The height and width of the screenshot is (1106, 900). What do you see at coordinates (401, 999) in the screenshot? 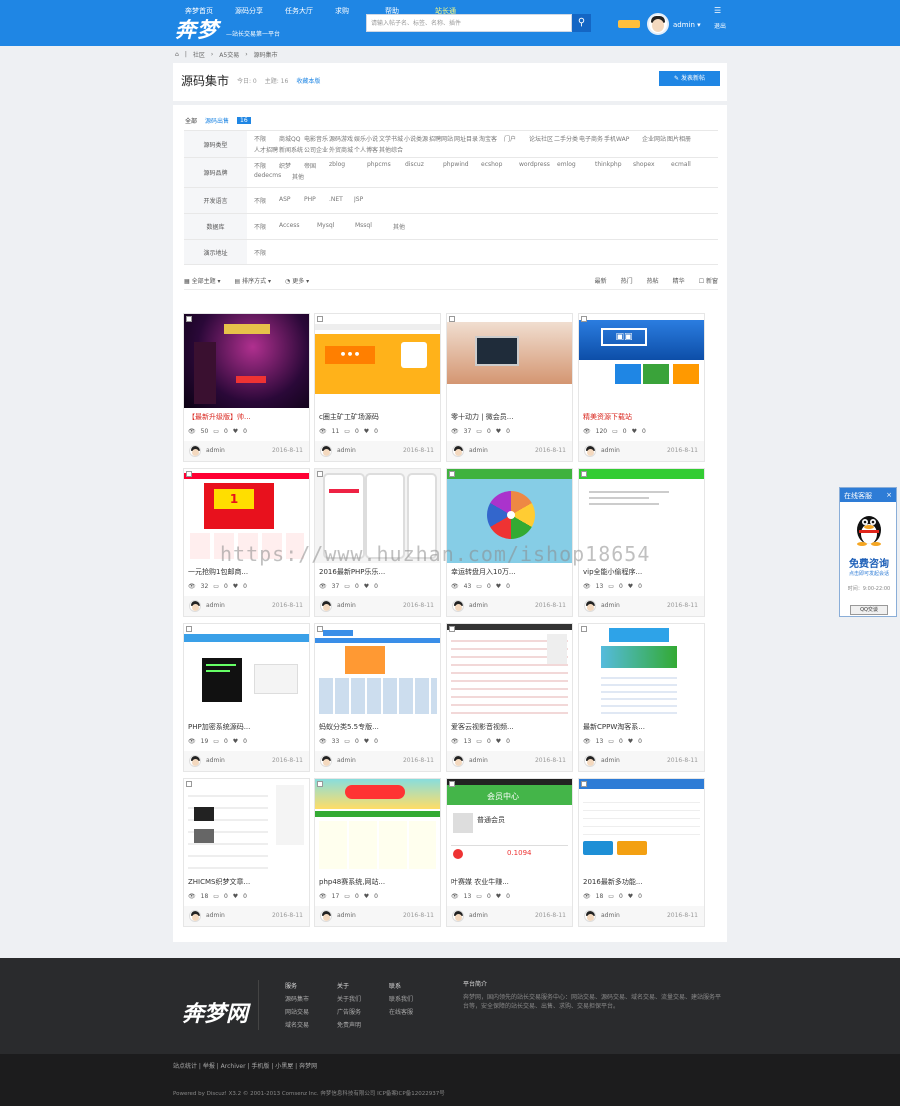
I see `footer-link: 联系我们` at bounding box center [401, 999].